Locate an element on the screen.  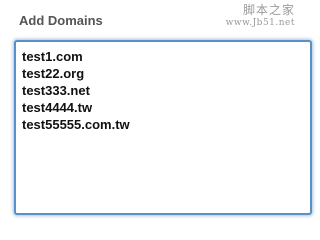
watermark-logo: 脚本之家 www.Jb51.net is located at coordinates (255, 16).